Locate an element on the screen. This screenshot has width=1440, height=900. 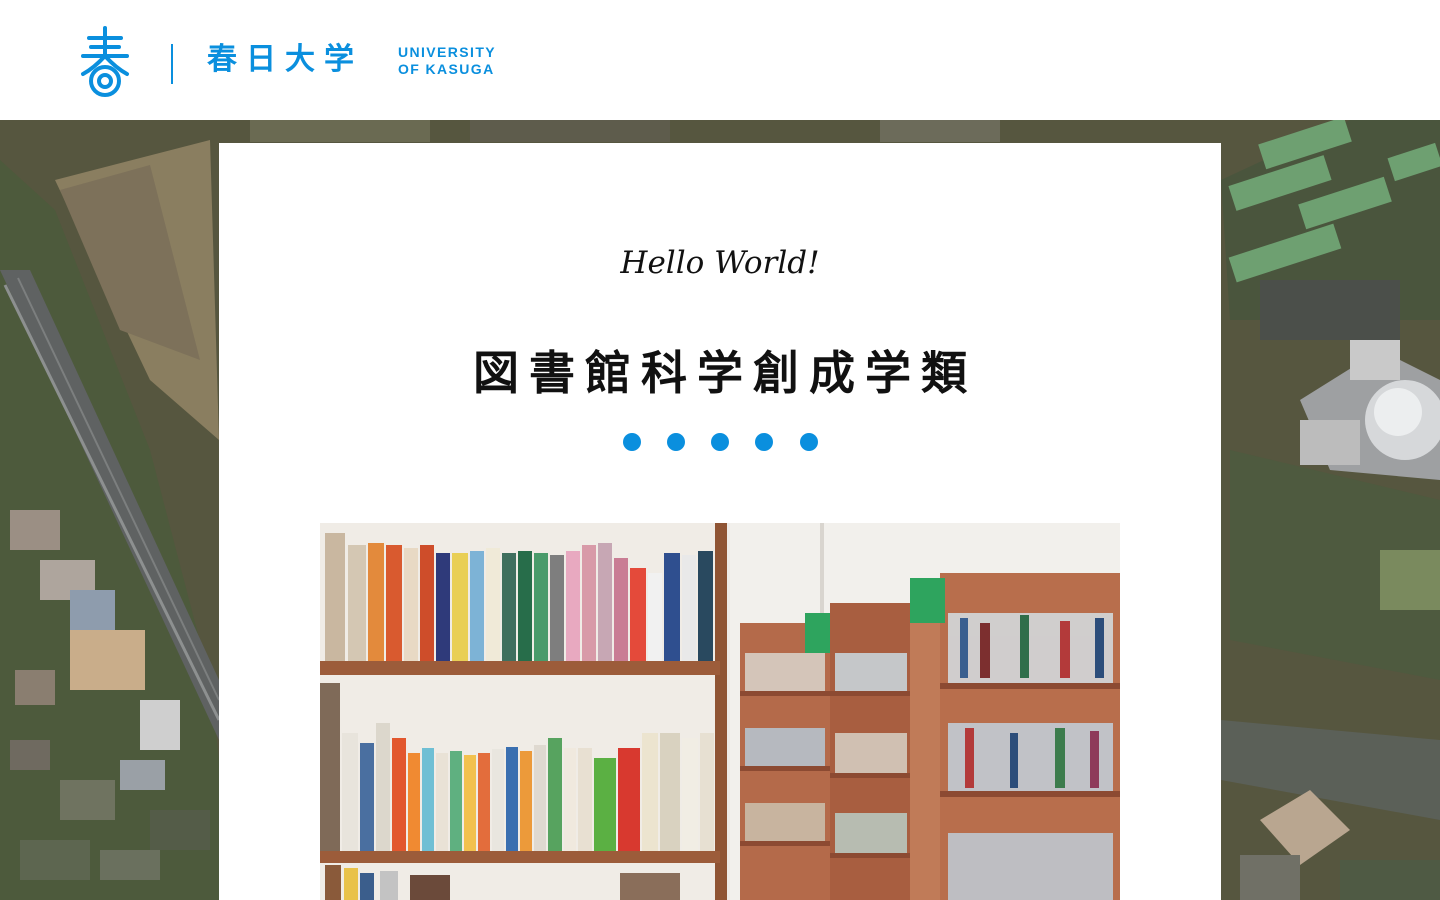
decorative-dots is located at coordinates (720, 443).